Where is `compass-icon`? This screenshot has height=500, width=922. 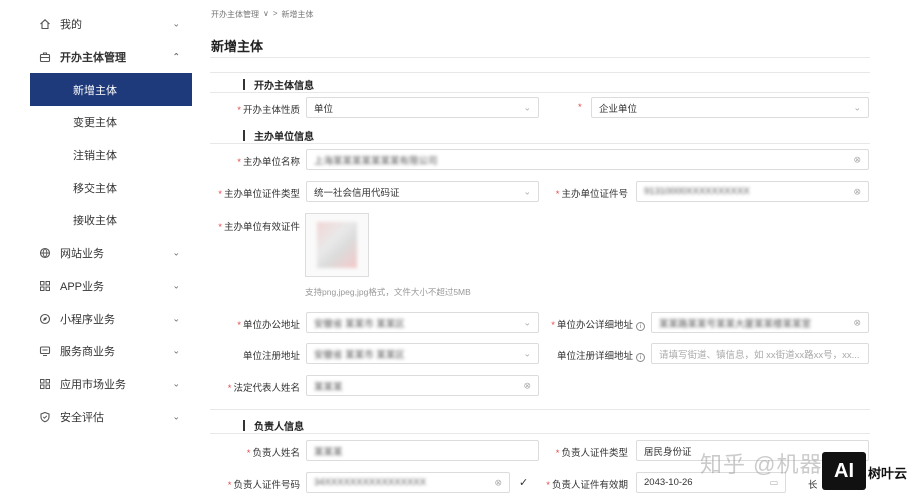 compass-icon is located at coordinates (45, 319).